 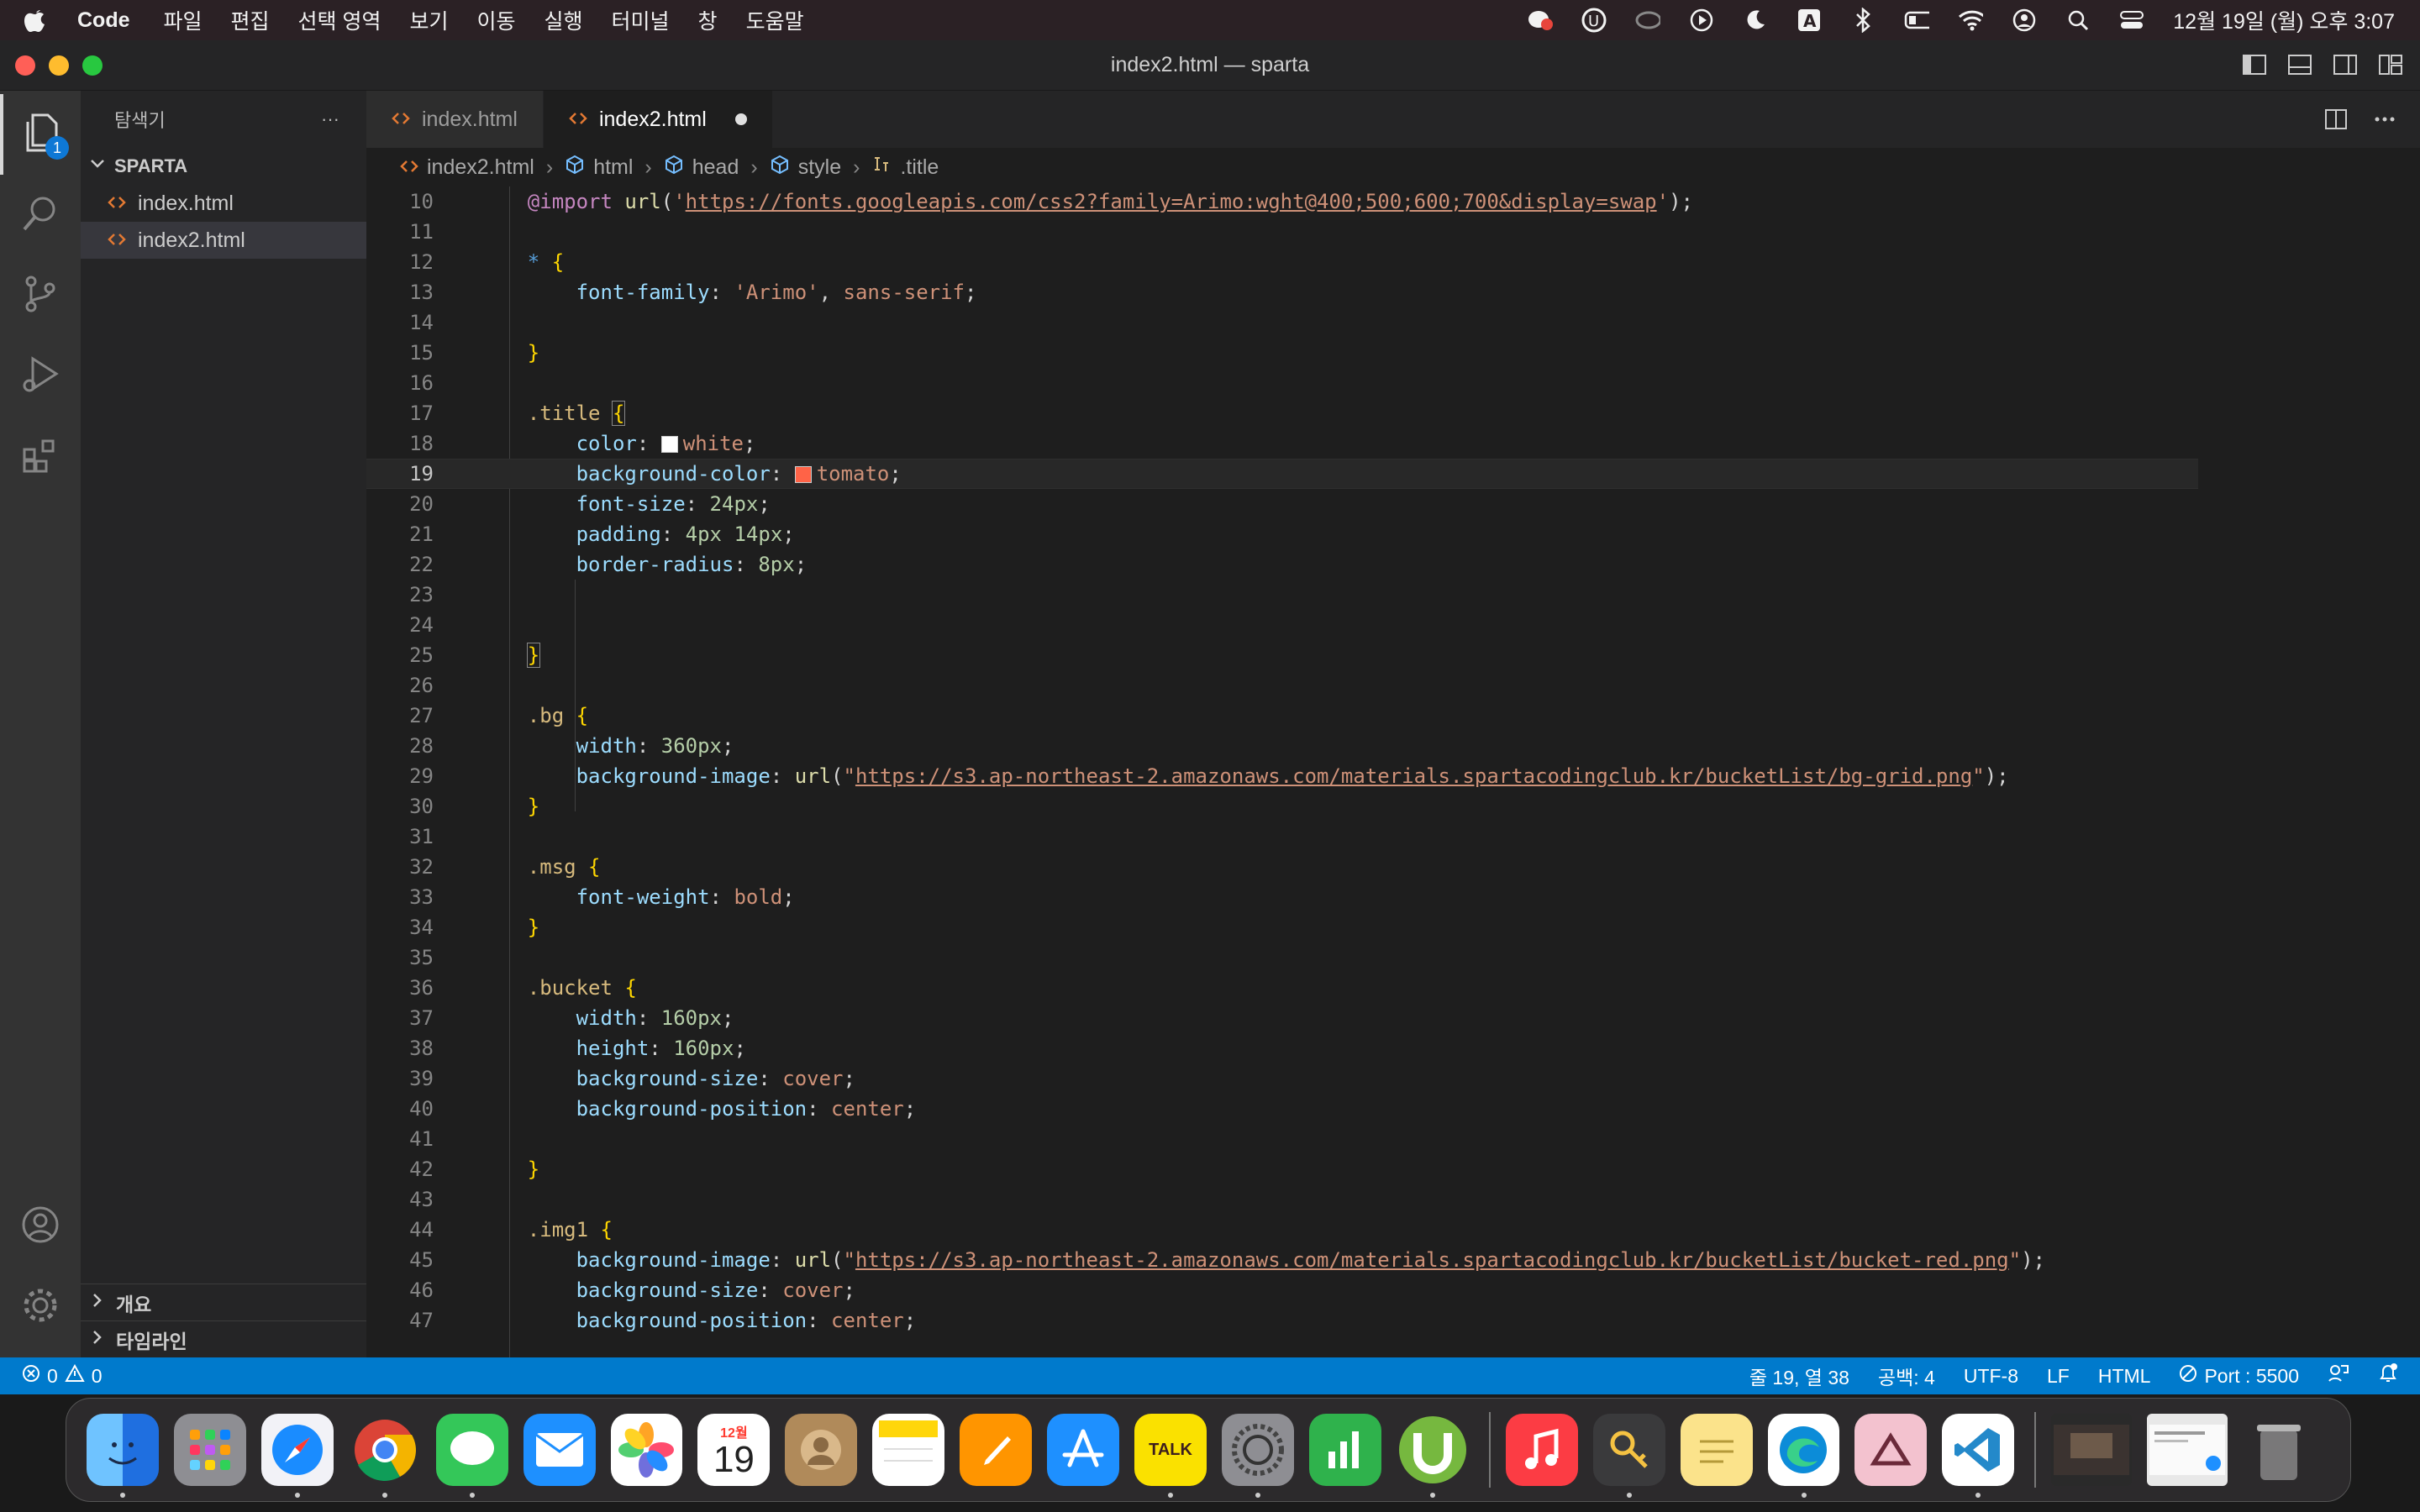 I want to click on chat-status-icon, so click(x=1541, y=20).